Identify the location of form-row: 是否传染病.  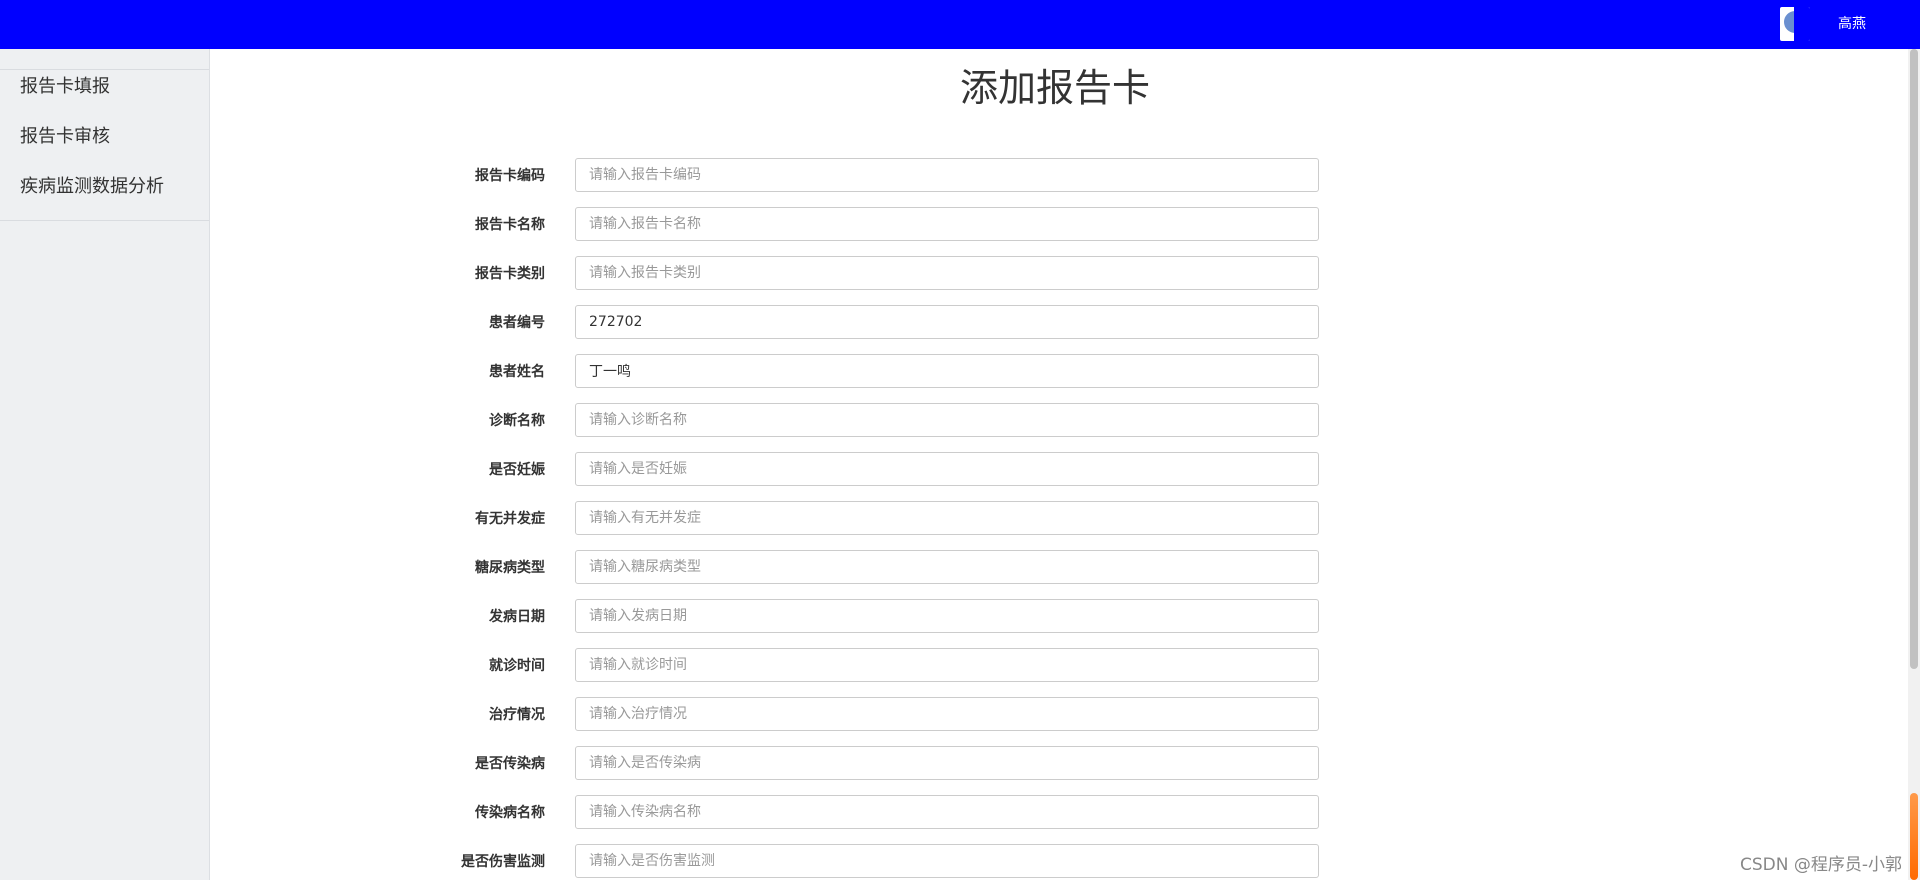
(700, 764).